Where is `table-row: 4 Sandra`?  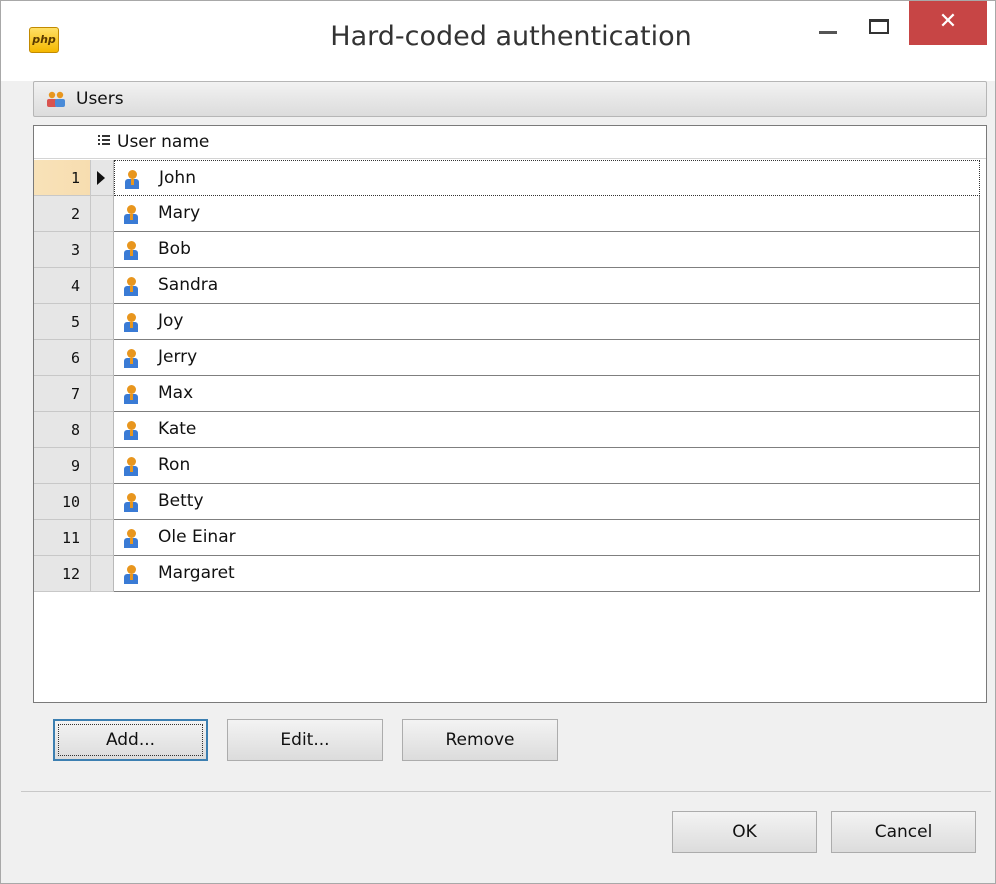
table-row: 4 Sandra is located at coordinates (510, 286).